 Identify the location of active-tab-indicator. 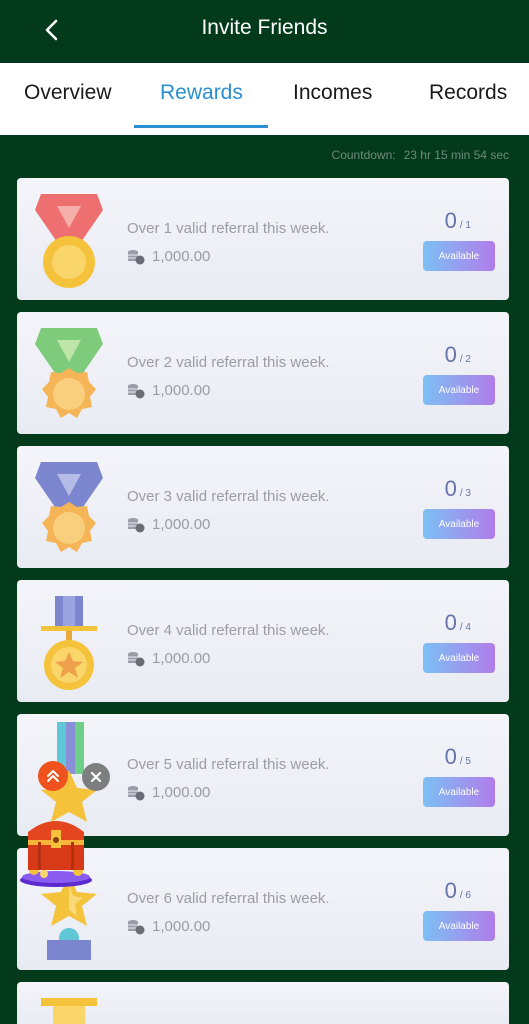
(201, 126).